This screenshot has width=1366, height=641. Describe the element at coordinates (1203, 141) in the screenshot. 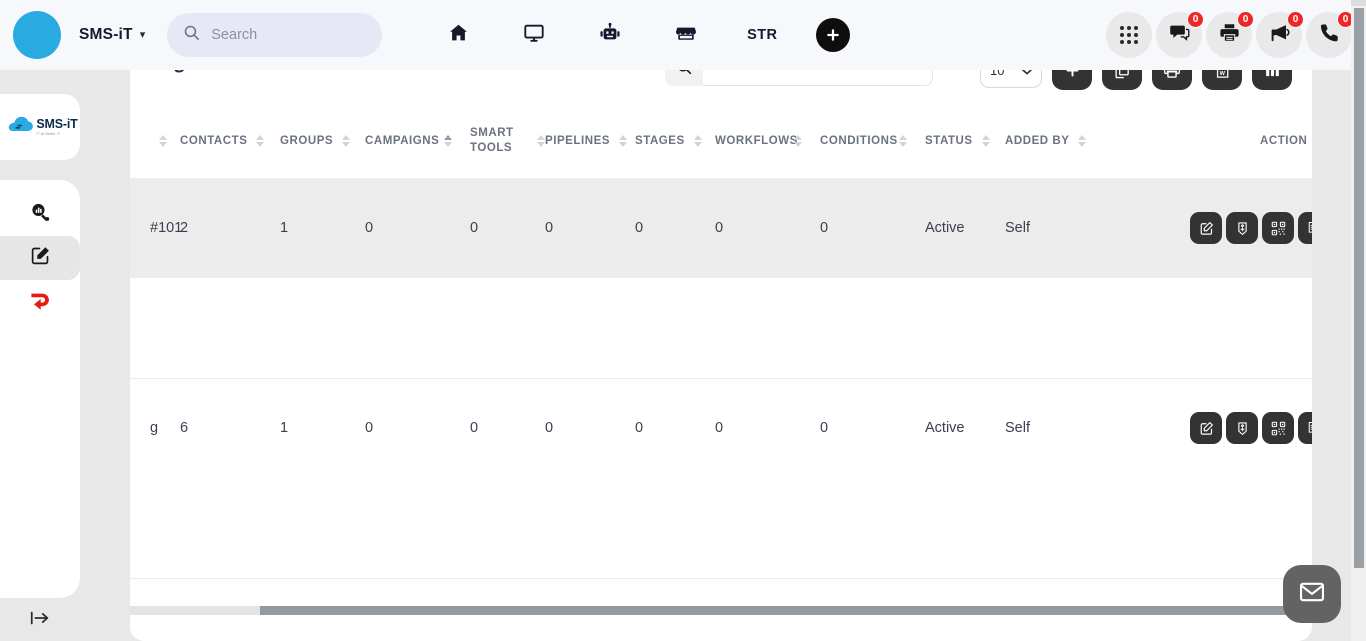

I see `col-action: ACTION` at that location.